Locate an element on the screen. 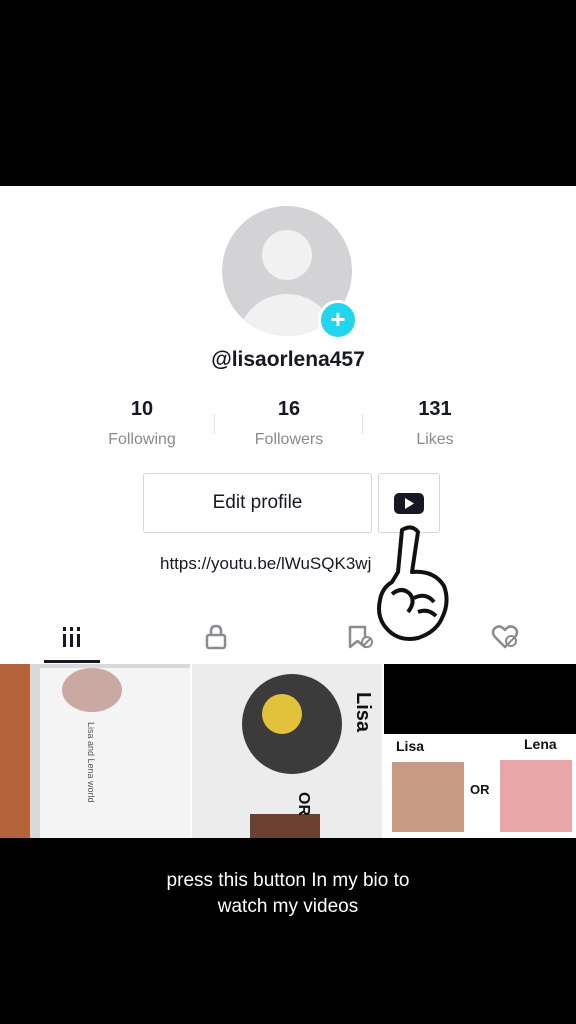  pointing-hand-icon is located at coordinates (413, 583).